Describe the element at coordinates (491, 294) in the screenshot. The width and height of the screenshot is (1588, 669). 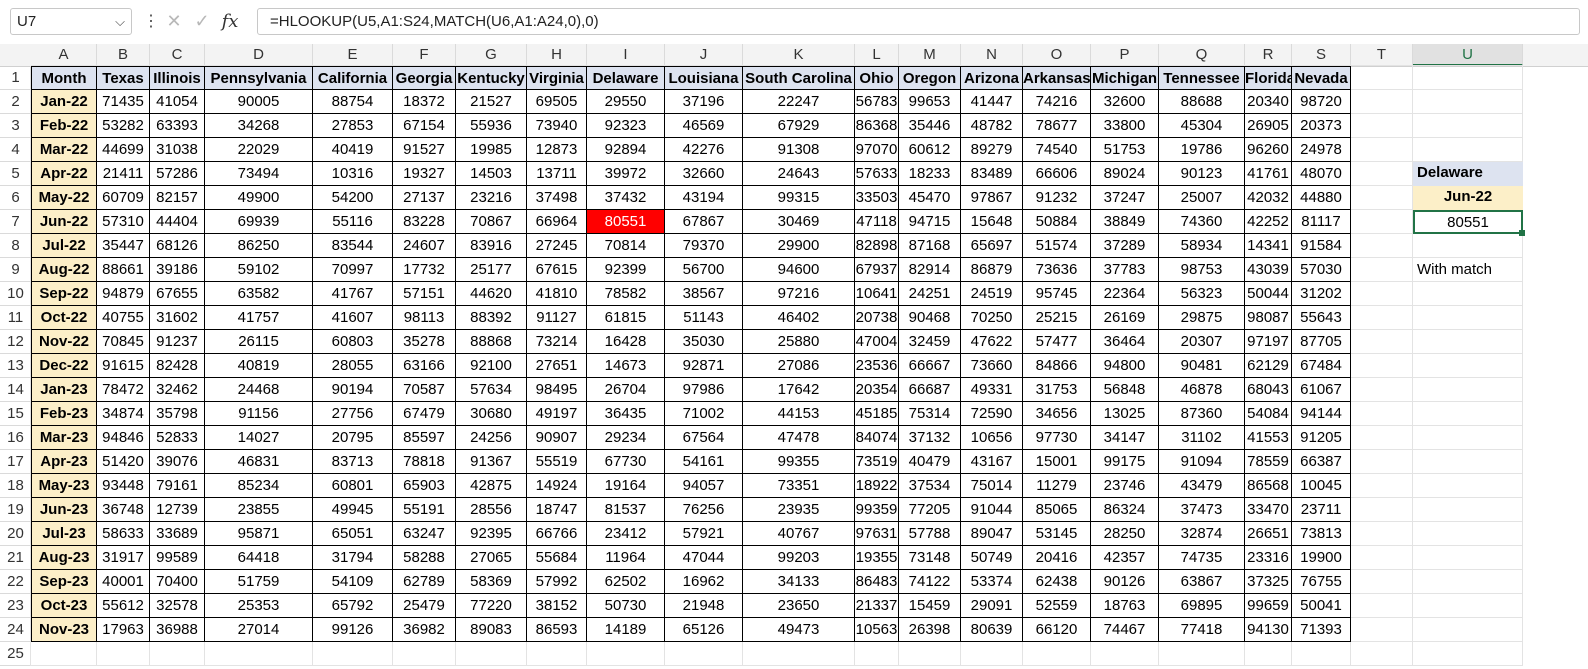
I see `table-cell: 44620` at that location.